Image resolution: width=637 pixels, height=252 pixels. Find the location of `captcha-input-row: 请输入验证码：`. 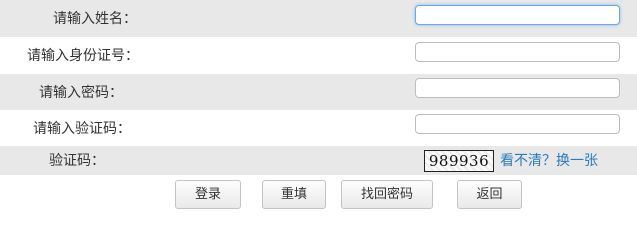

captcha-input-row: 请输入验证码： is located at coordinates (318, 128).